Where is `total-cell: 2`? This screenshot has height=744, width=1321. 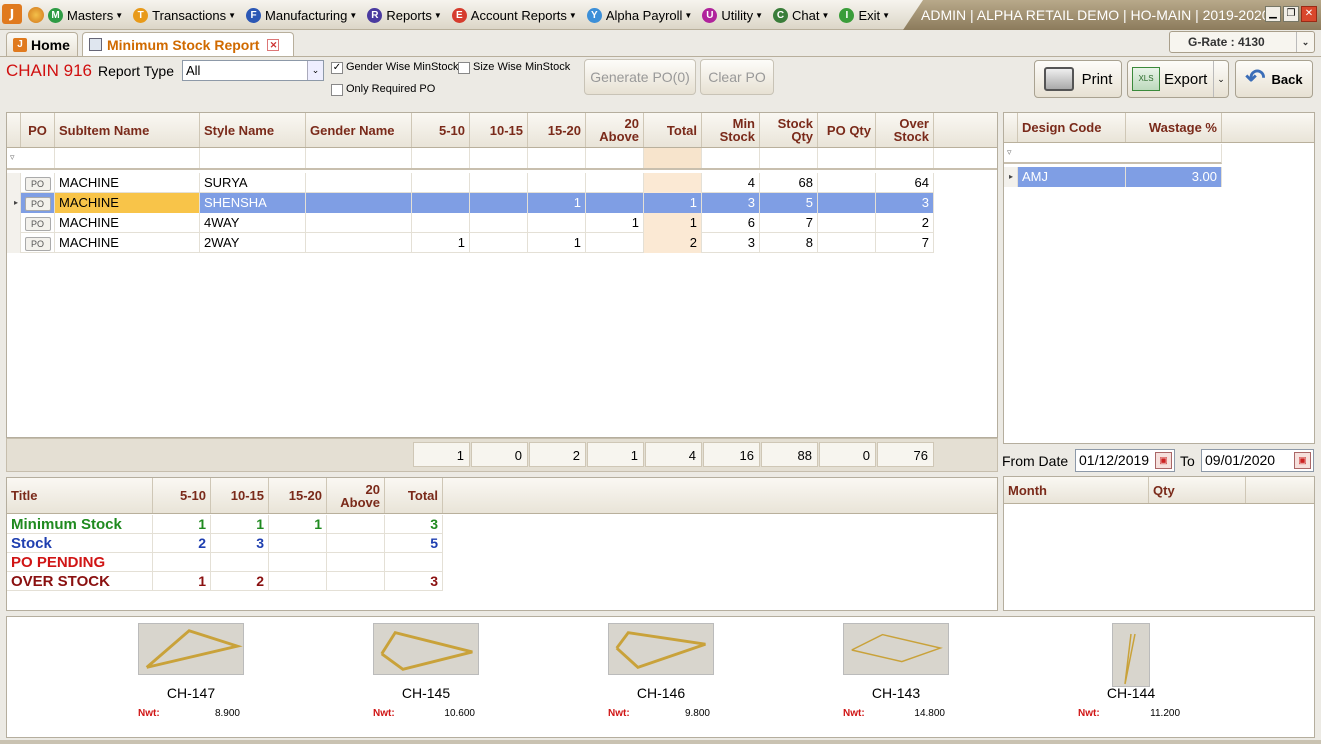 total-cell: 2 is located at coordinates (673, 243).